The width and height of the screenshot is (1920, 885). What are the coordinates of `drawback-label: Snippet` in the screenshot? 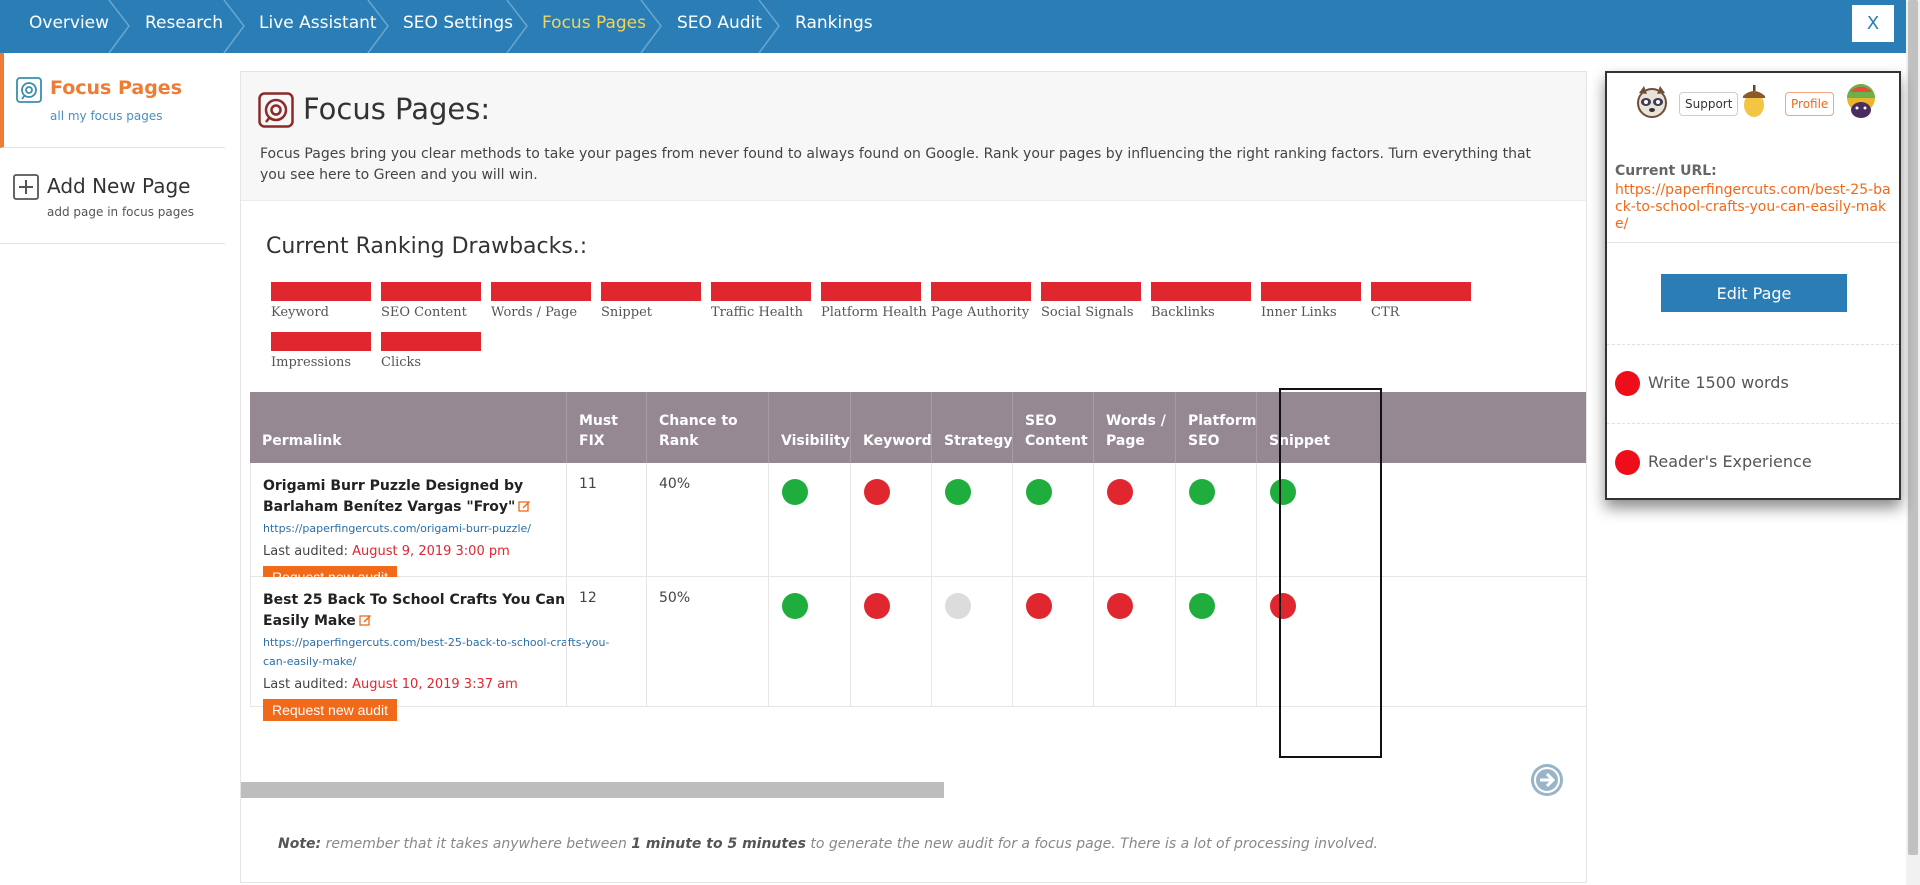 It's located at (626, 312).